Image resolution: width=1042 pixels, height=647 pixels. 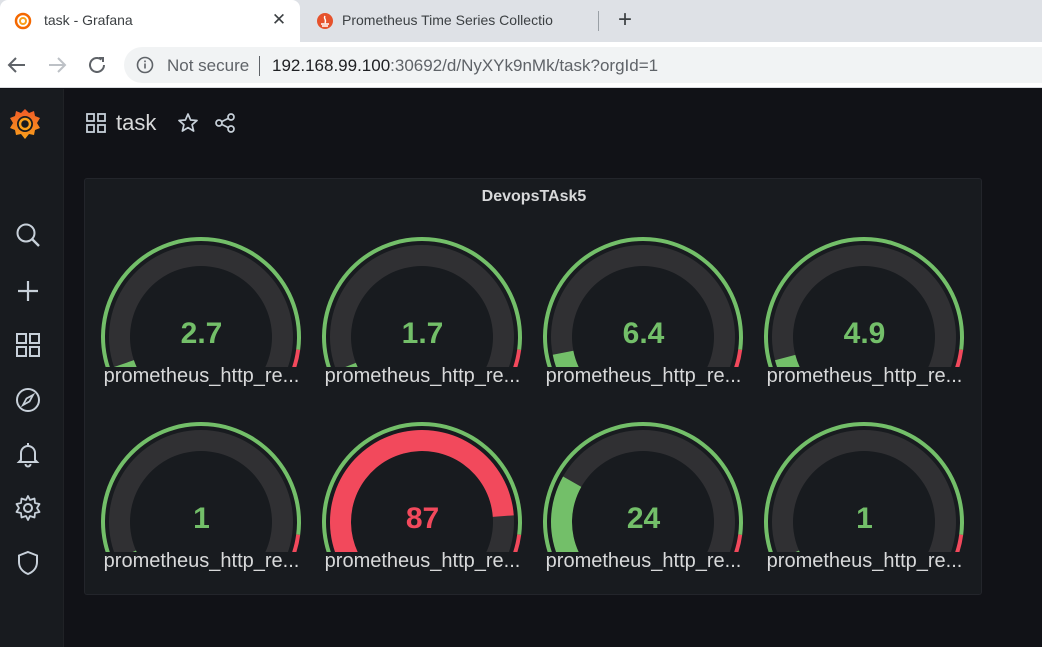 I want to click on url-path: :30692/d/NyXYk9nMk/task?orgId=1, so click(x=524, y=65).